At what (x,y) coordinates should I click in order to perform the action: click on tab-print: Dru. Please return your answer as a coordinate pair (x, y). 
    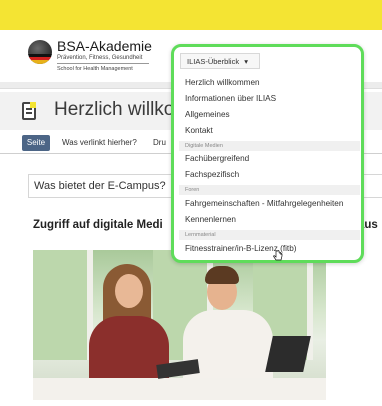
    Looking at the image, I should click on (159, 143).